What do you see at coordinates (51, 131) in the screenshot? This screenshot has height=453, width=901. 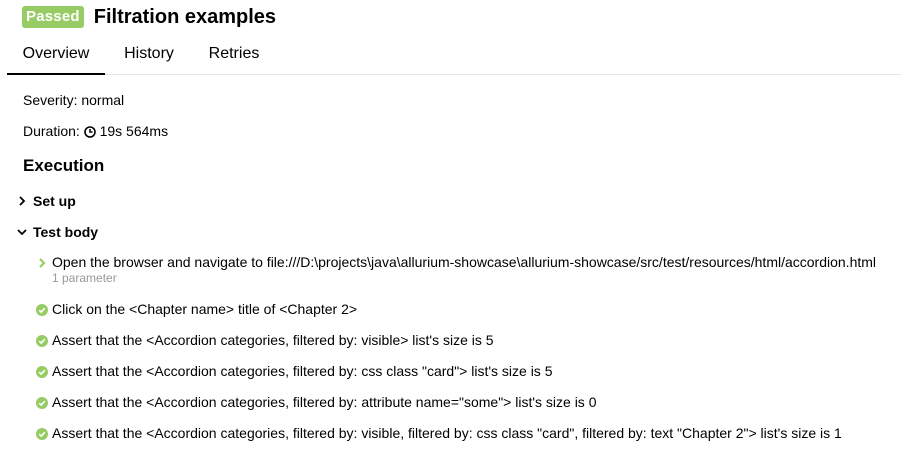 I see `duration-label: Duration:` at bounding box center [51, 131].